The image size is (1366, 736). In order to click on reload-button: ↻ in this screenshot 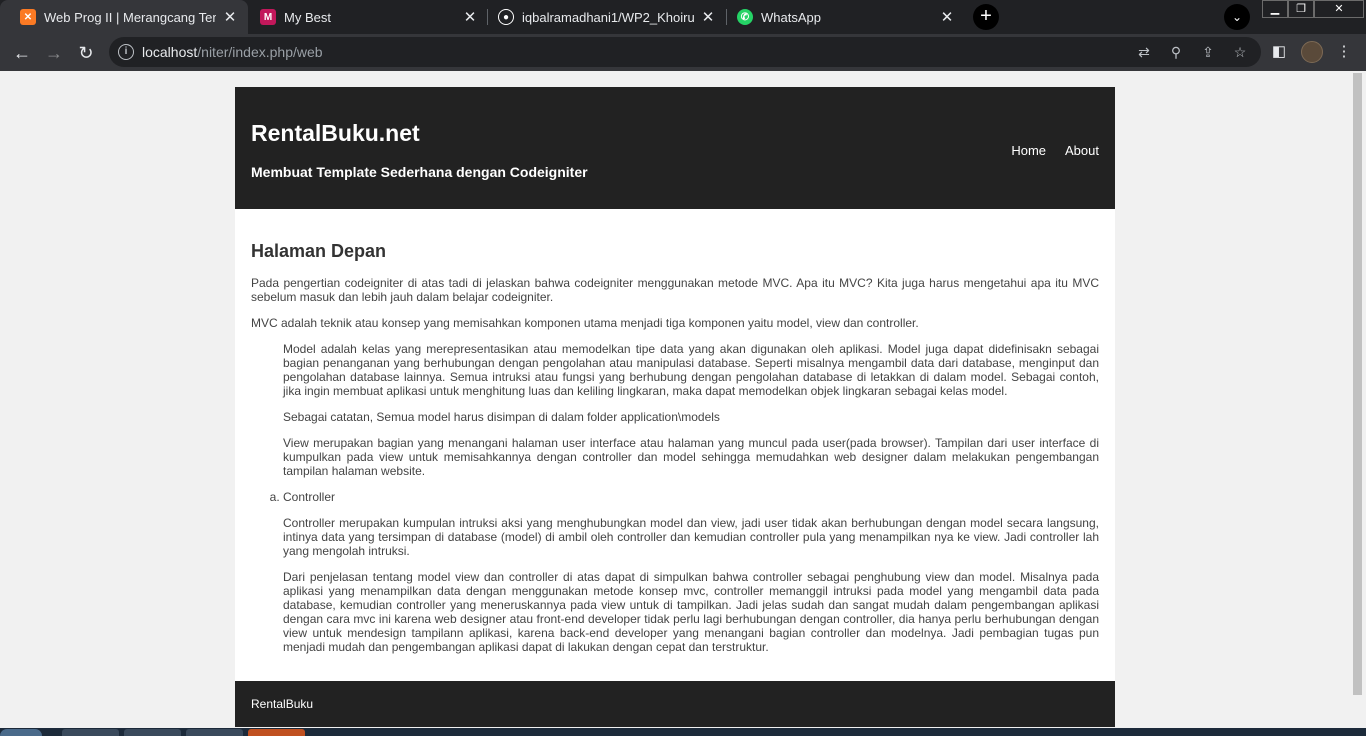, I will do `click(86, 53)`.